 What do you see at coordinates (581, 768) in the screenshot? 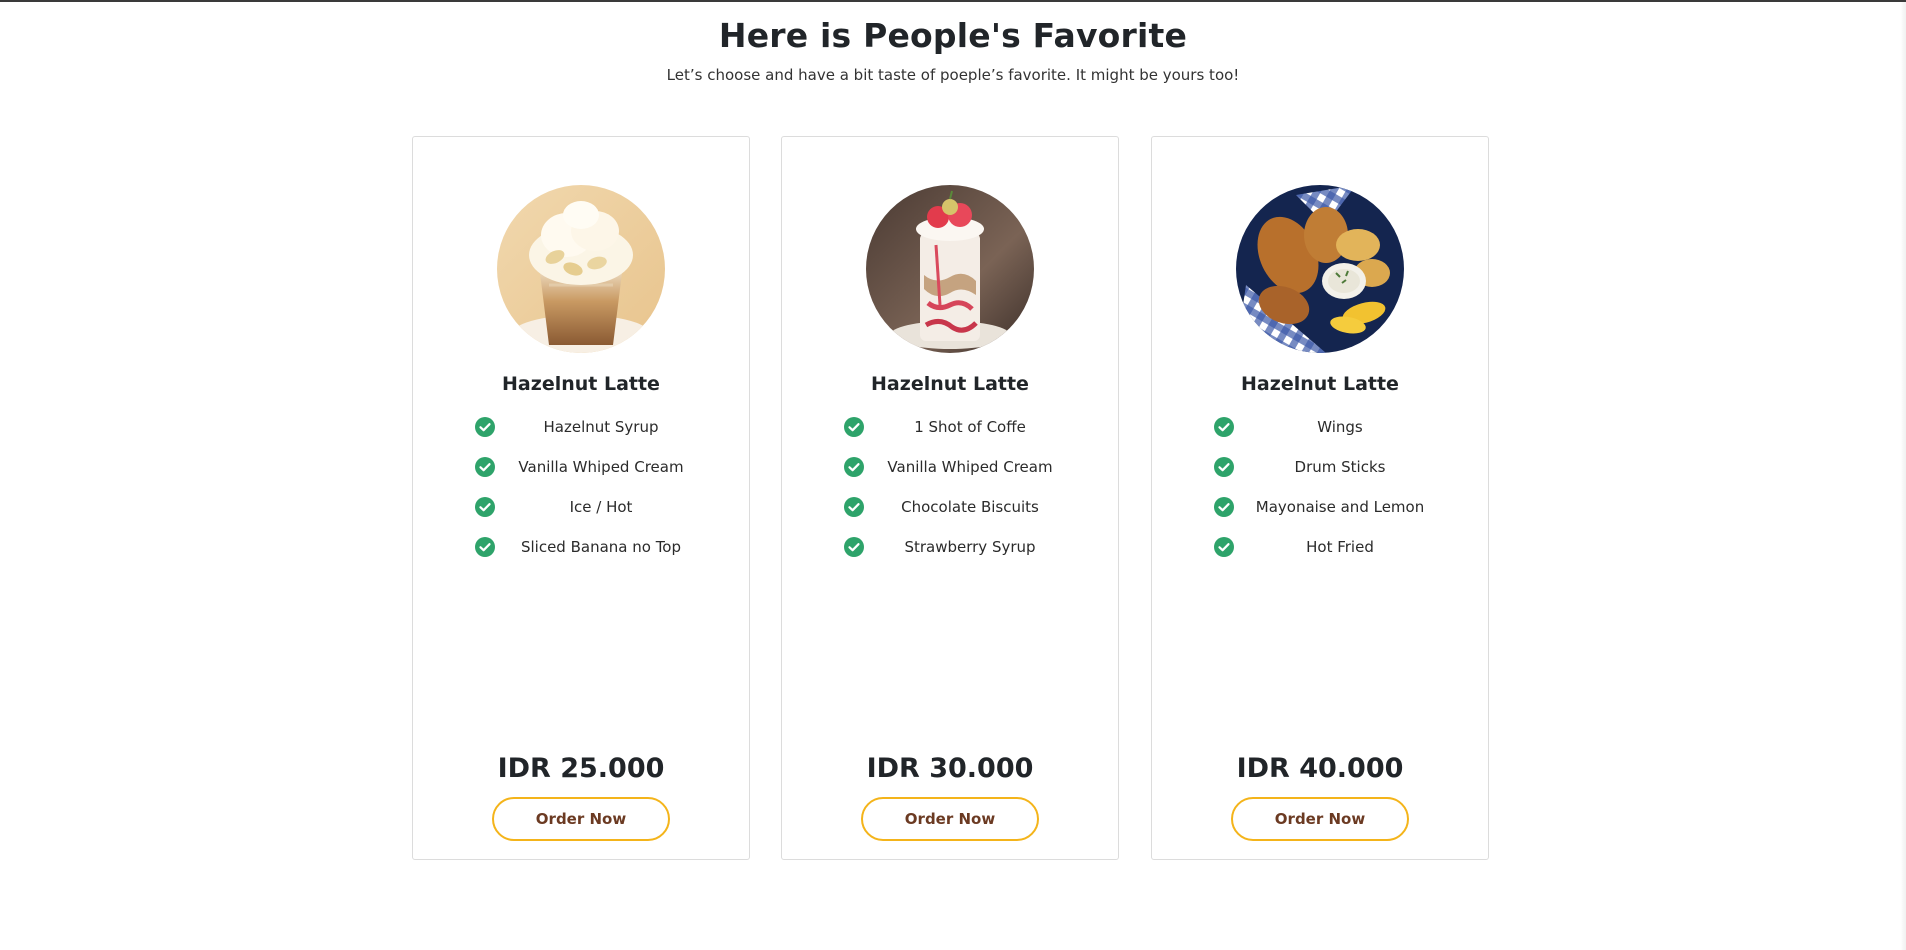
I see `price: IDR 25.000` at bounding box center [581, 768].